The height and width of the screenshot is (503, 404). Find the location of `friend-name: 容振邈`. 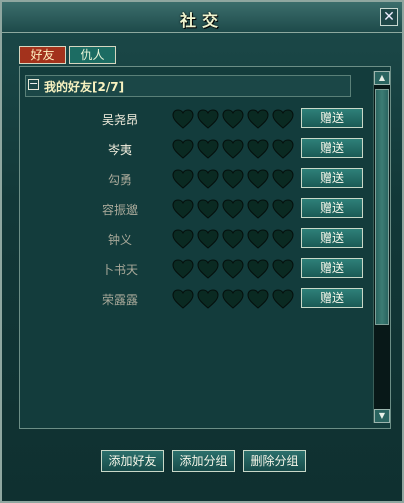

friend-name: 容振邈 is located at coordinates (119, 210).